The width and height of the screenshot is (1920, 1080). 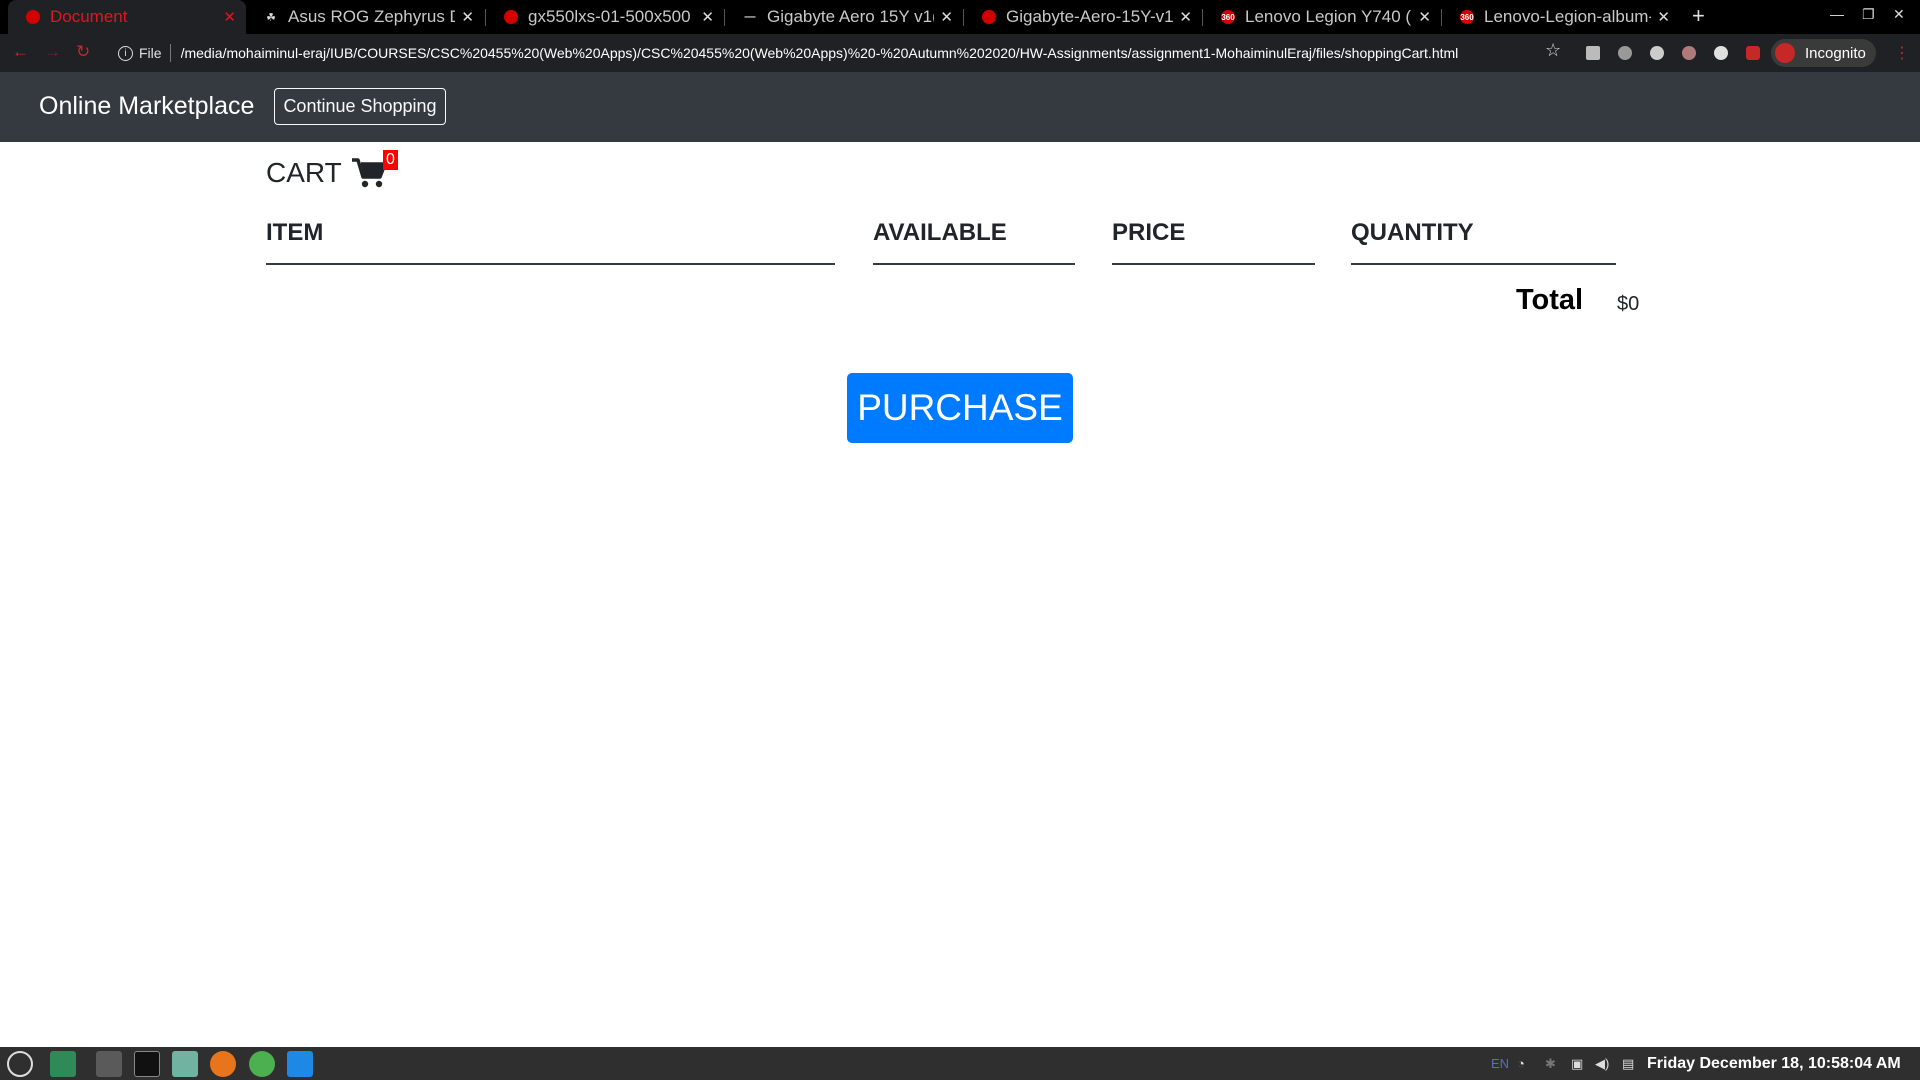 What do you see at coordinates (851, 16) in the screenshot?
I see `tab-title: Gigabyte Aero 15Y v1(` at bounding box center [851, 16].